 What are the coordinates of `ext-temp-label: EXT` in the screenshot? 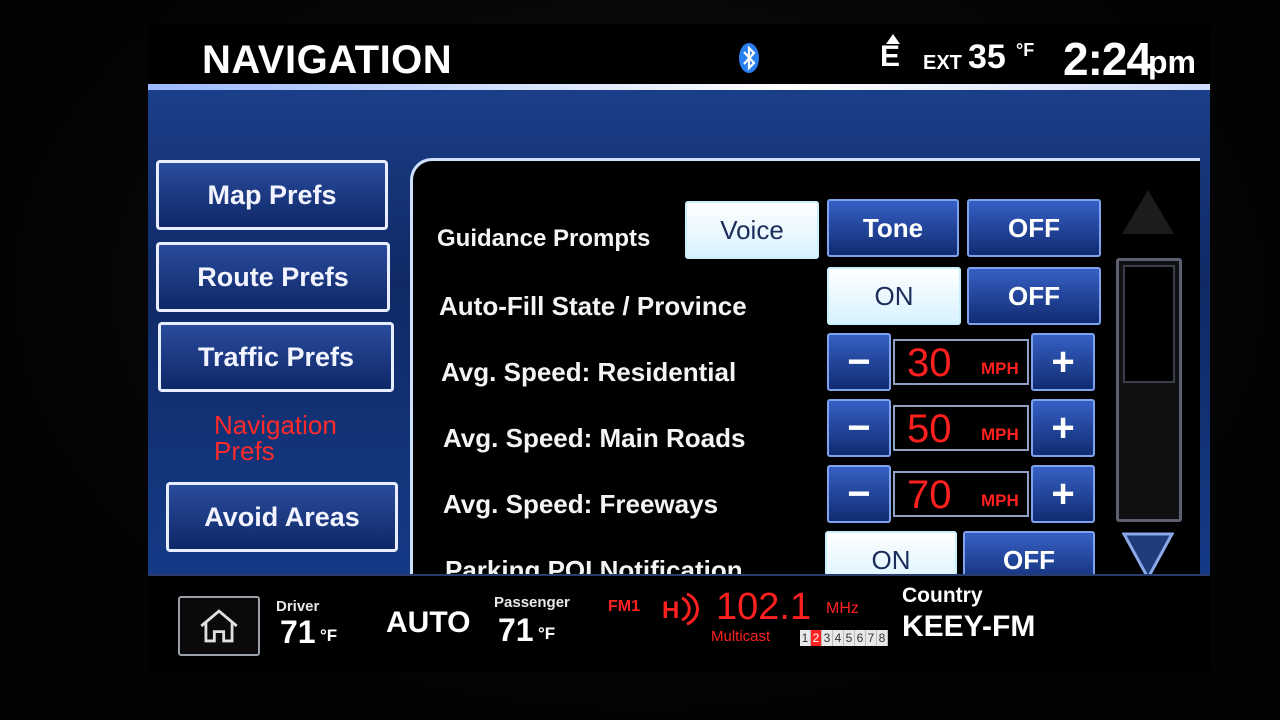 It's located at (942, 63).